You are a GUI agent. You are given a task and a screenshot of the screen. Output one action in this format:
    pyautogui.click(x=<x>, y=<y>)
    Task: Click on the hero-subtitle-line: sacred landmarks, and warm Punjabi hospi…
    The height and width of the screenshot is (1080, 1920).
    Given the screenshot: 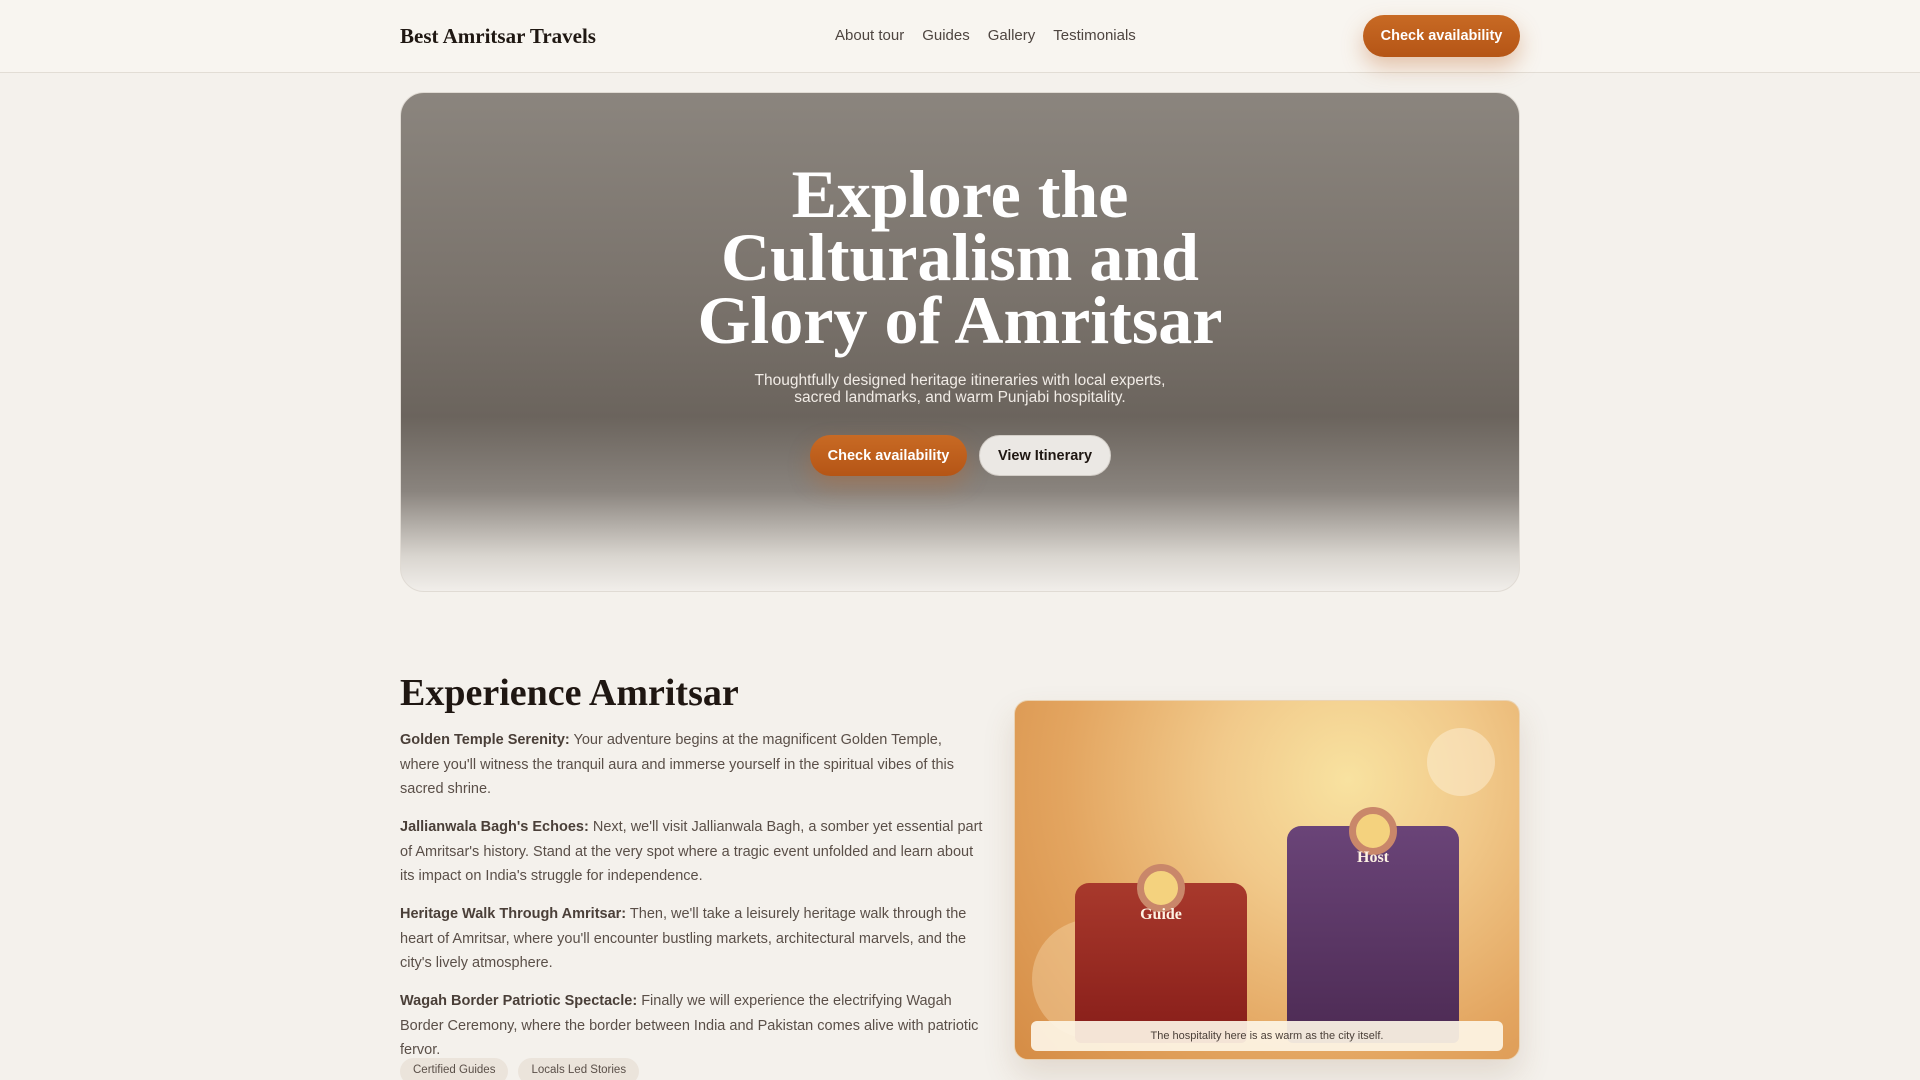 What is the action you would take?
    pyautogui.click(x=960, y=397)
    